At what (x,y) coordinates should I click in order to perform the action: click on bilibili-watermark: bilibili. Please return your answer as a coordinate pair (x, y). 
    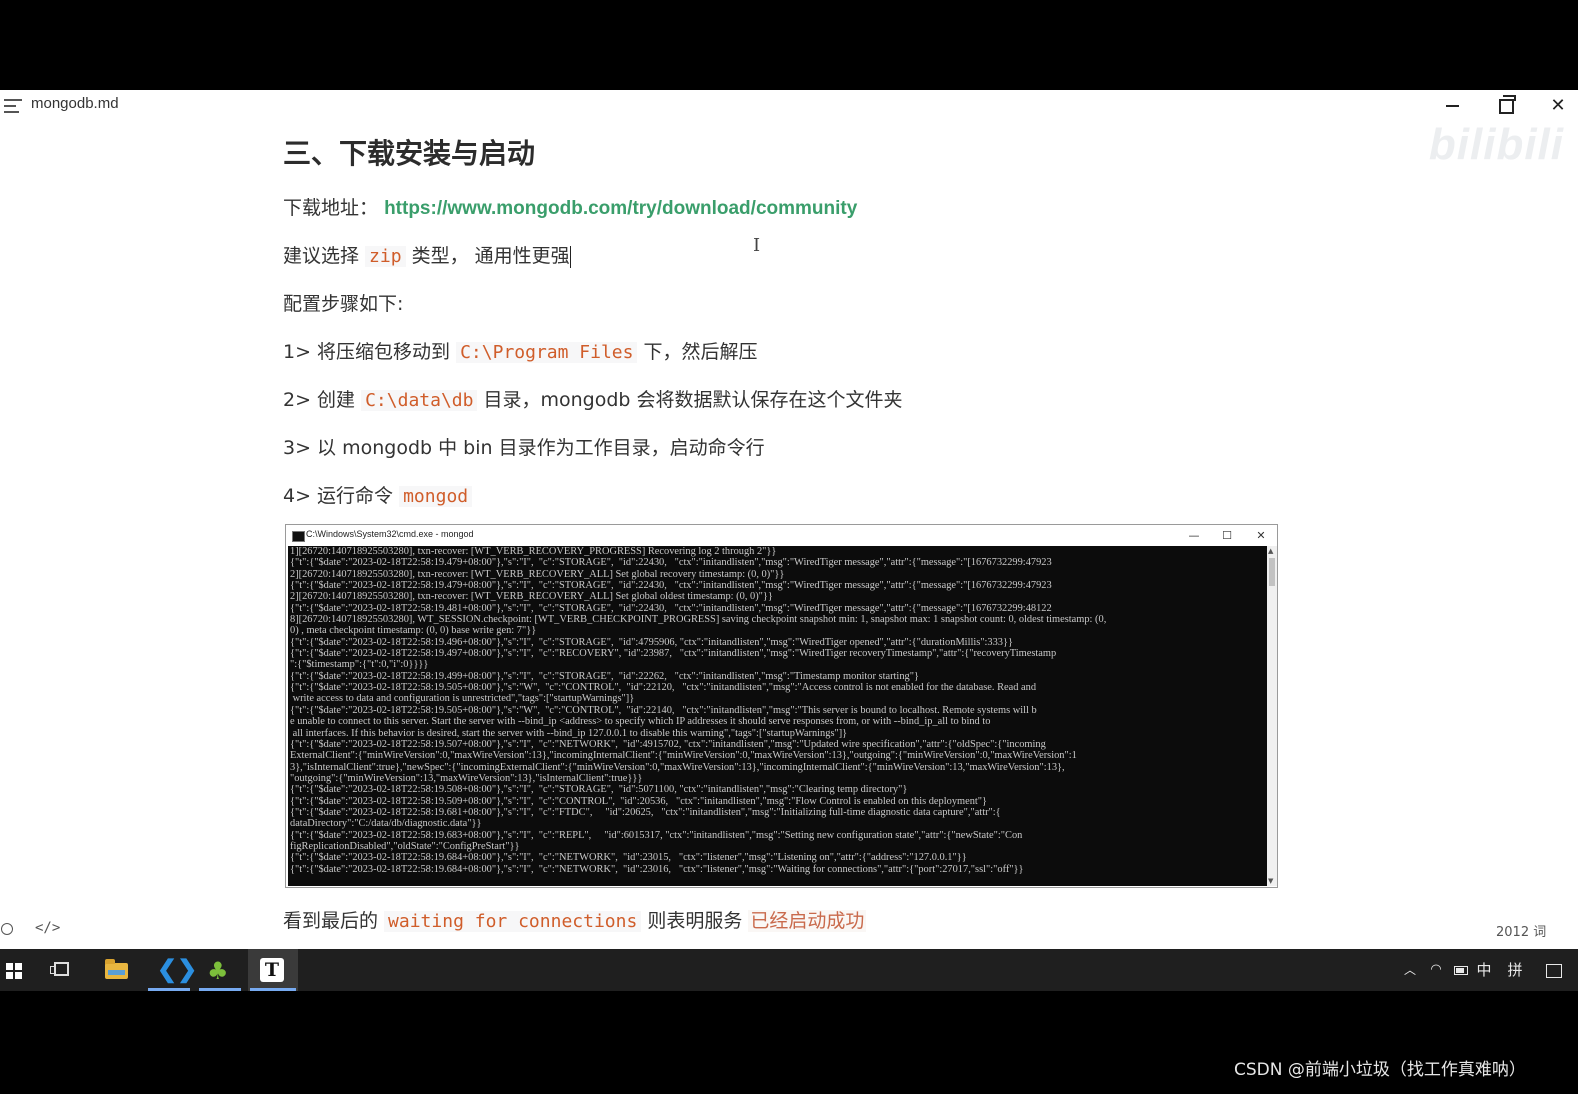
    Looking at the image, I should click on (1496, 144).